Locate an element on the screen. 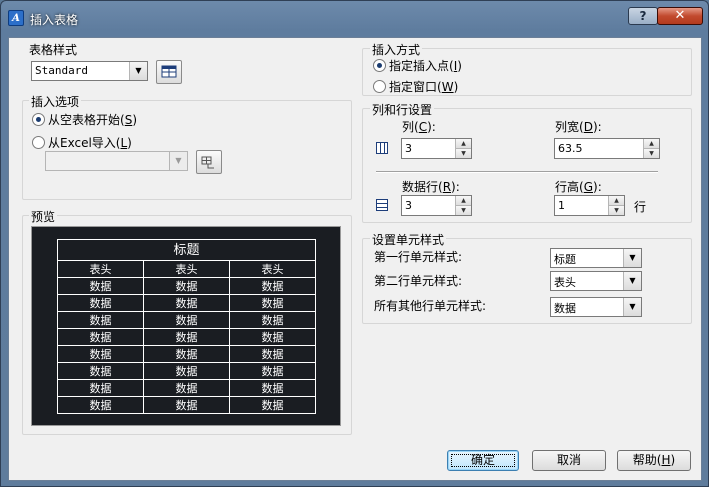  radio-insert-window-label: 指定窗口 is located at coordinates (413, 87).